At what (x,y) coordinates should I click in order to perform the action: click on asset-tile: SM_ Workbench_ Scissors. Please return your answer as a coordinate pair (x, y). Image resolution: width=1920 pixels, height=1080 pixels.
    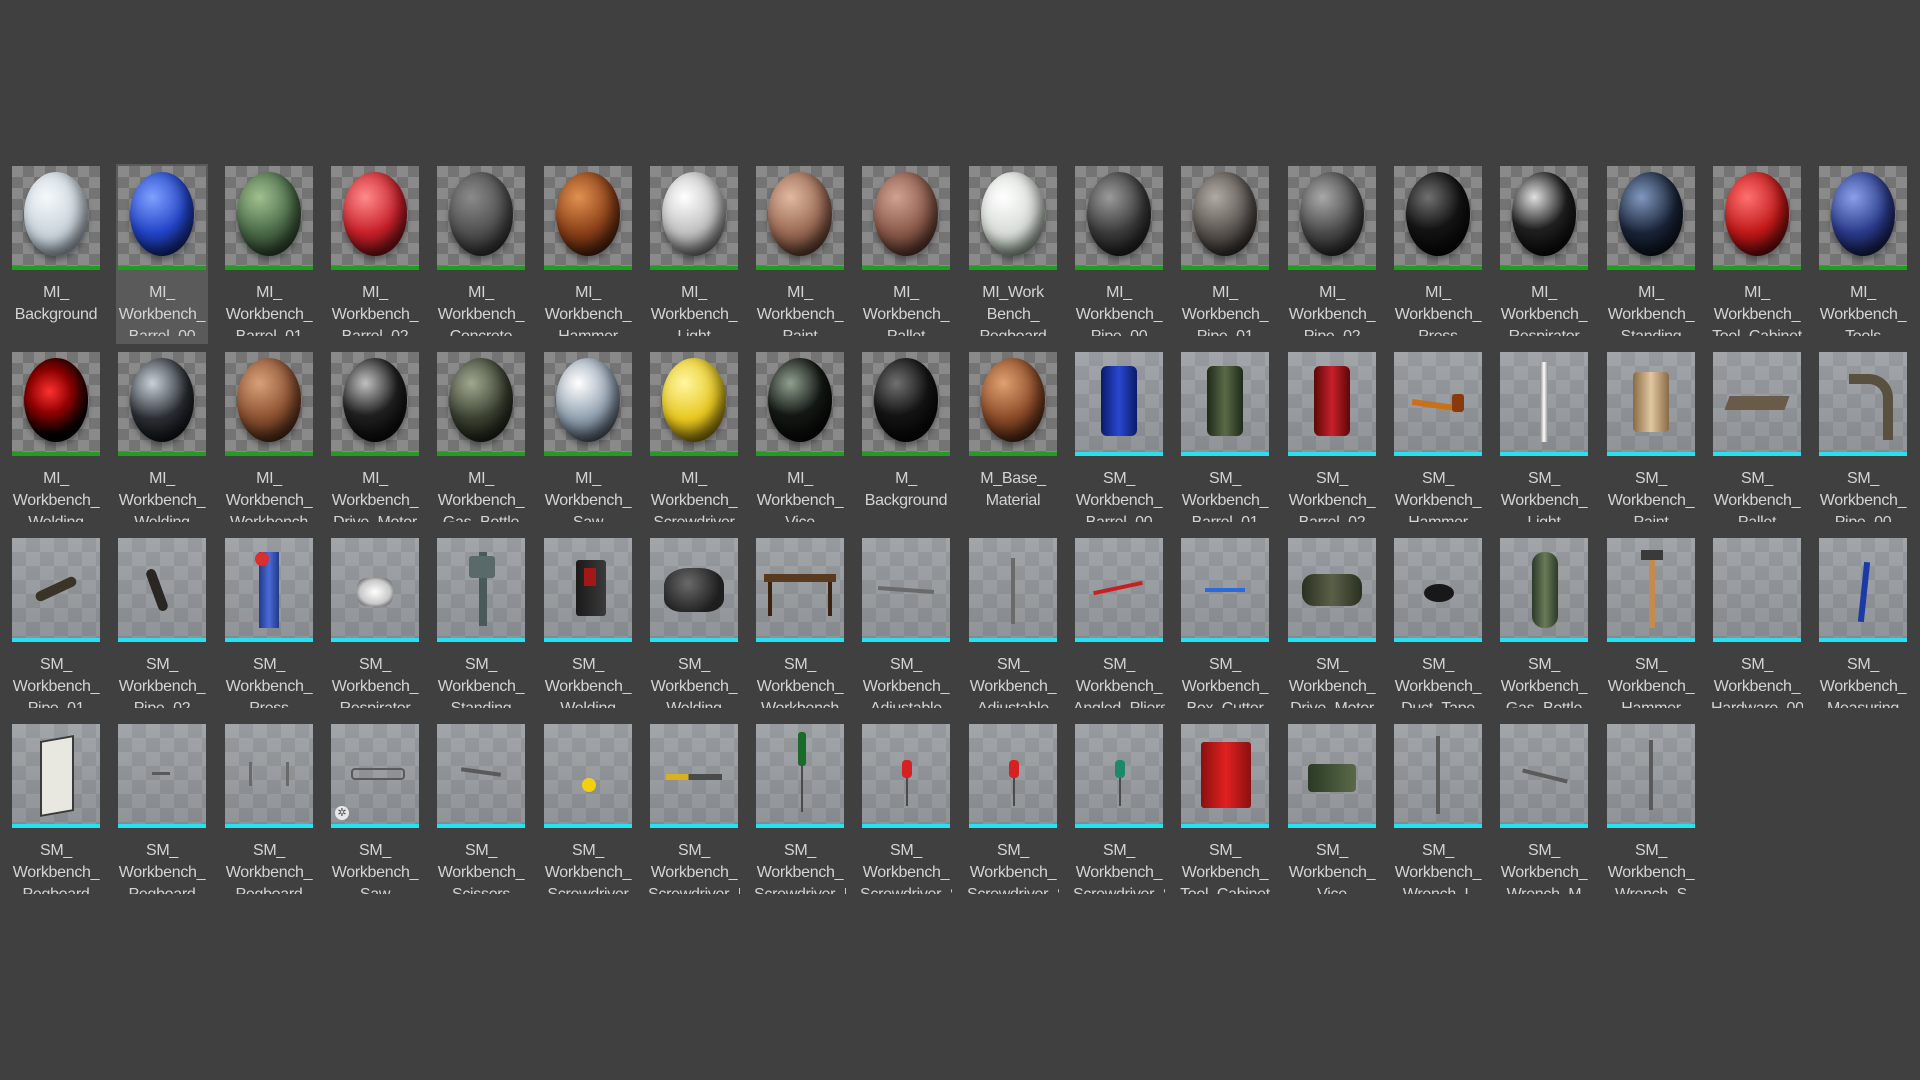
    Looking at the image, I should click on (481, 812).